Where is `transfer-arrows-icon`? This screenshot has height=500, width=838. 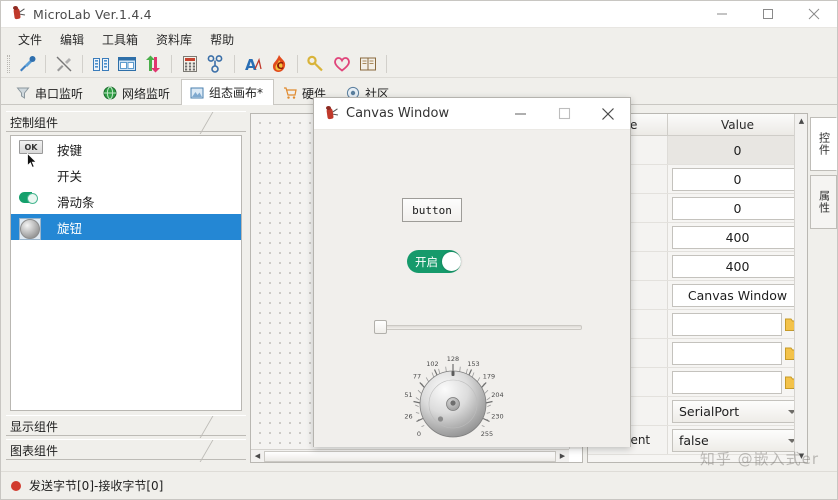 transfer-arrows-icon is located at coordinates (153, 64).